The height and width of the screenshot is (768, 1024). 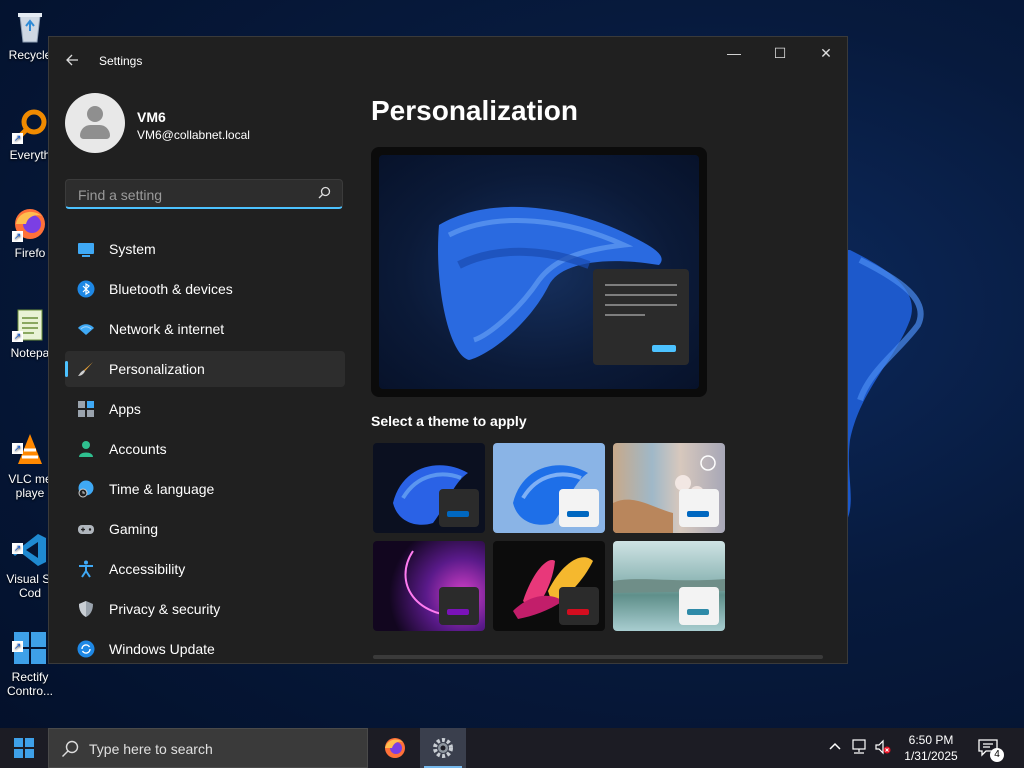 I want to click on sidebar-item-system: System, so click(x=205, y=249).